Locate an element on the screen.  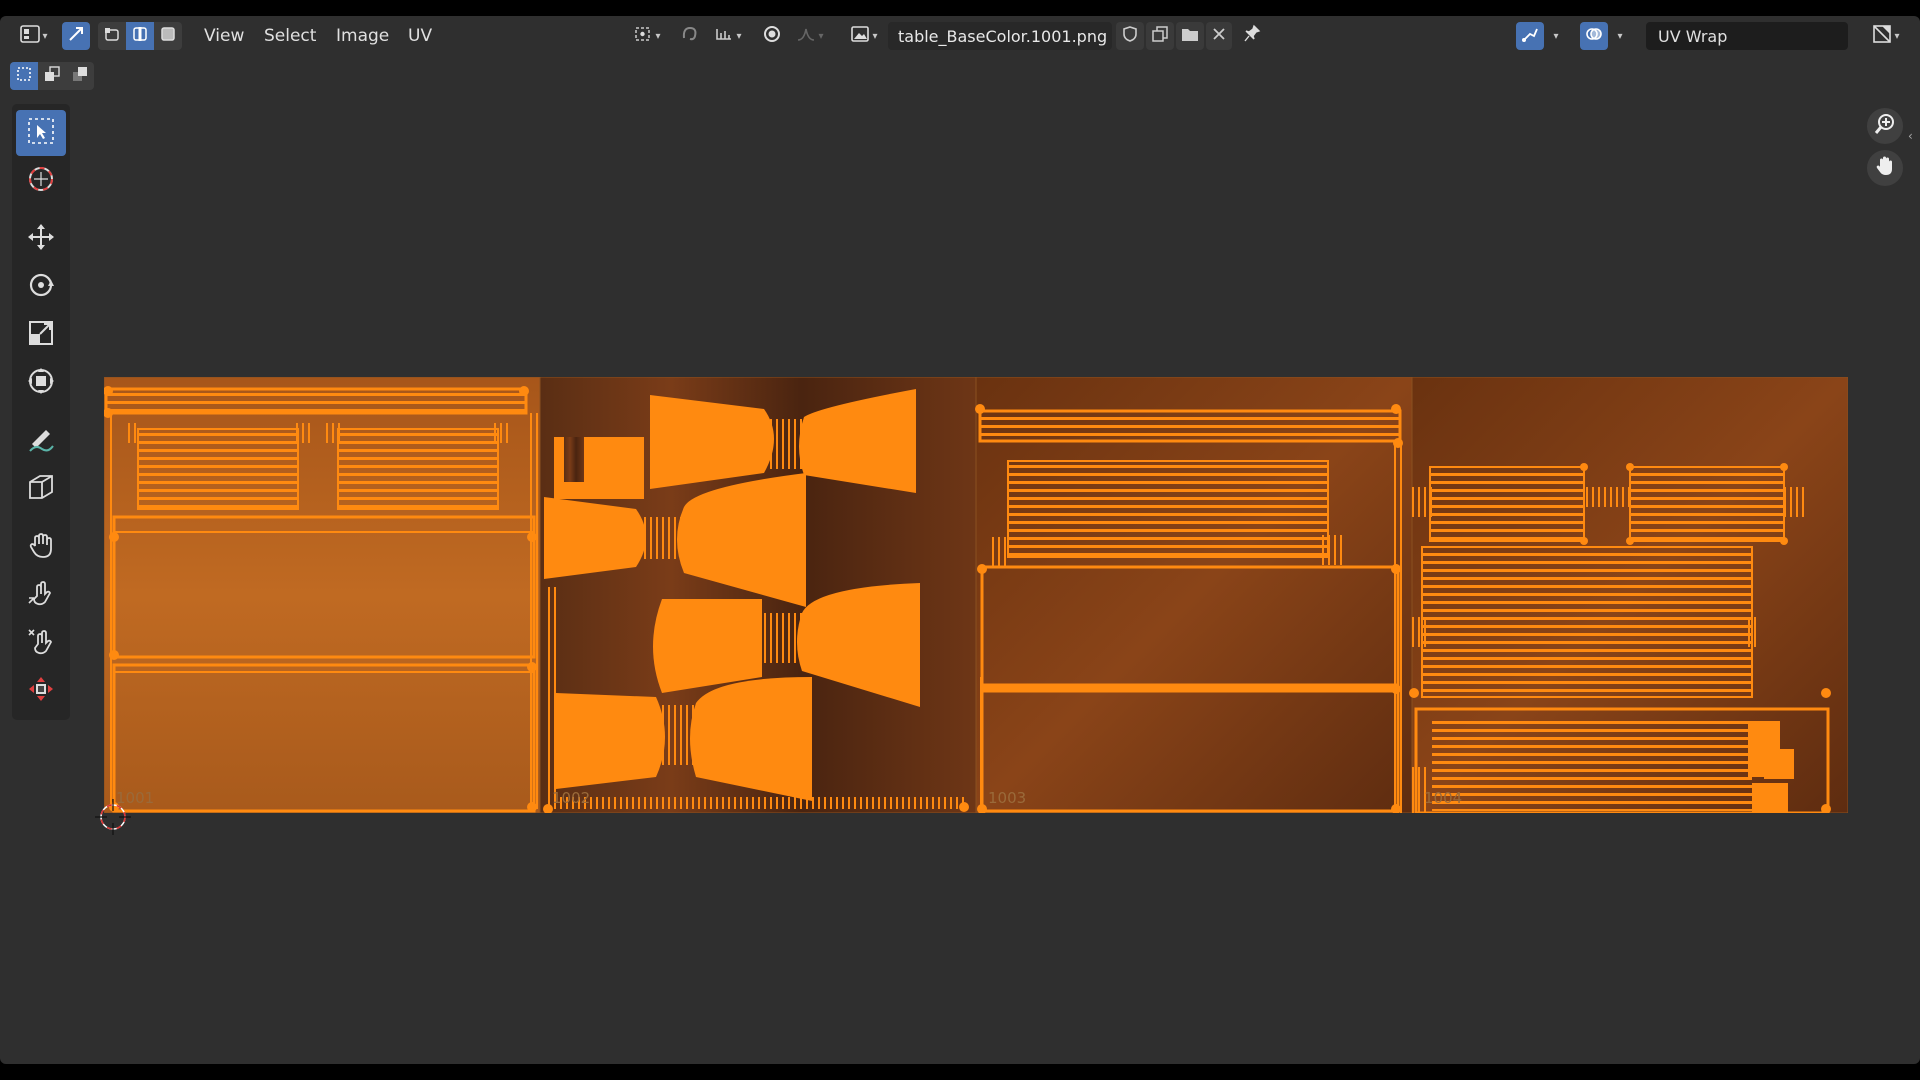
image-browse-icon is located at coordinates (860, 36).